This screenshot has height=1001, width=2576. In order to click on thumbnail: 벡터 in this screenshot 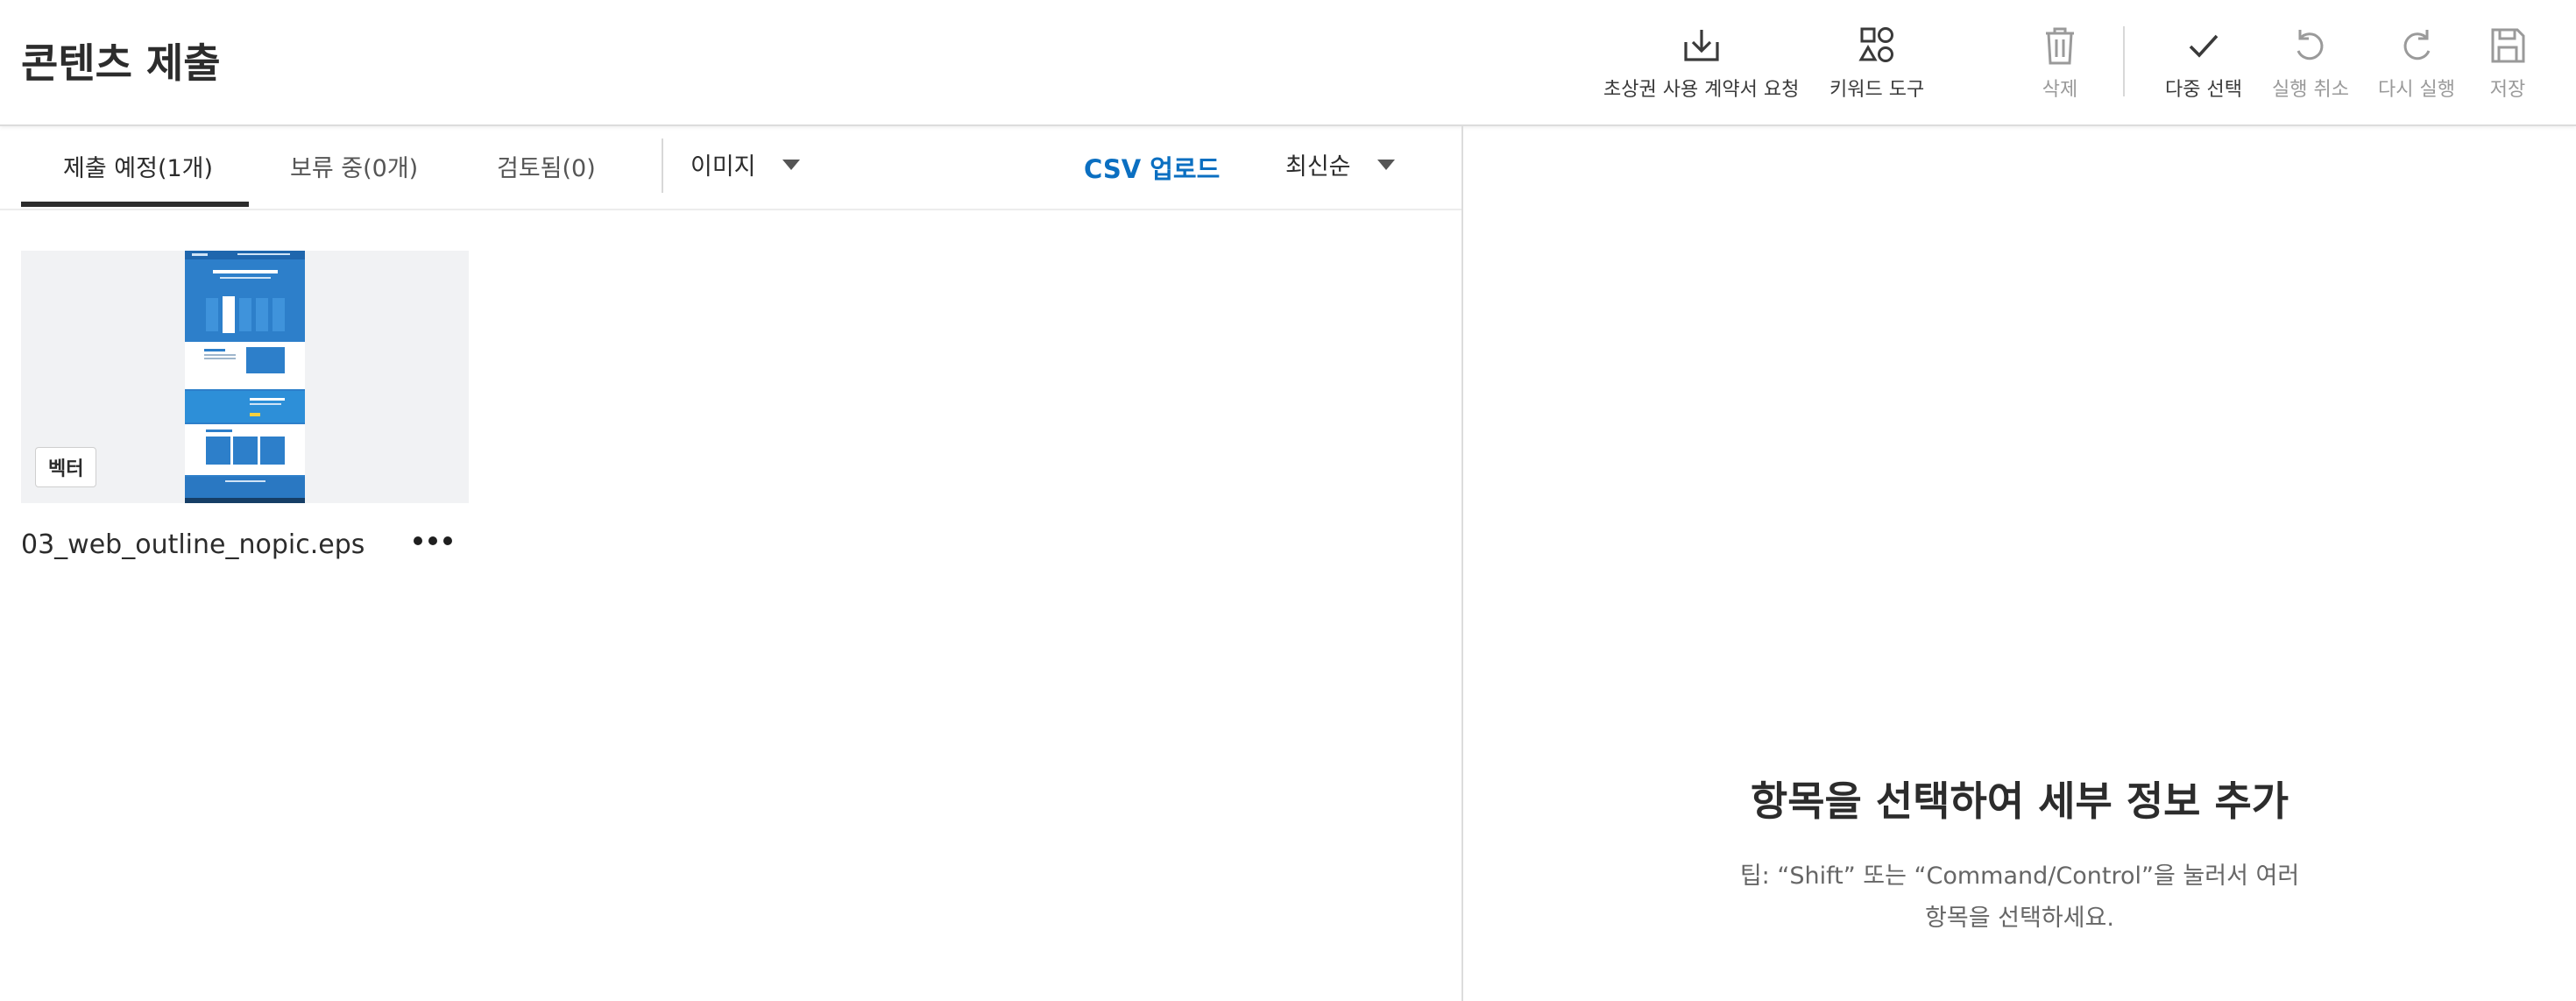, I will do `click(245, 377)`.